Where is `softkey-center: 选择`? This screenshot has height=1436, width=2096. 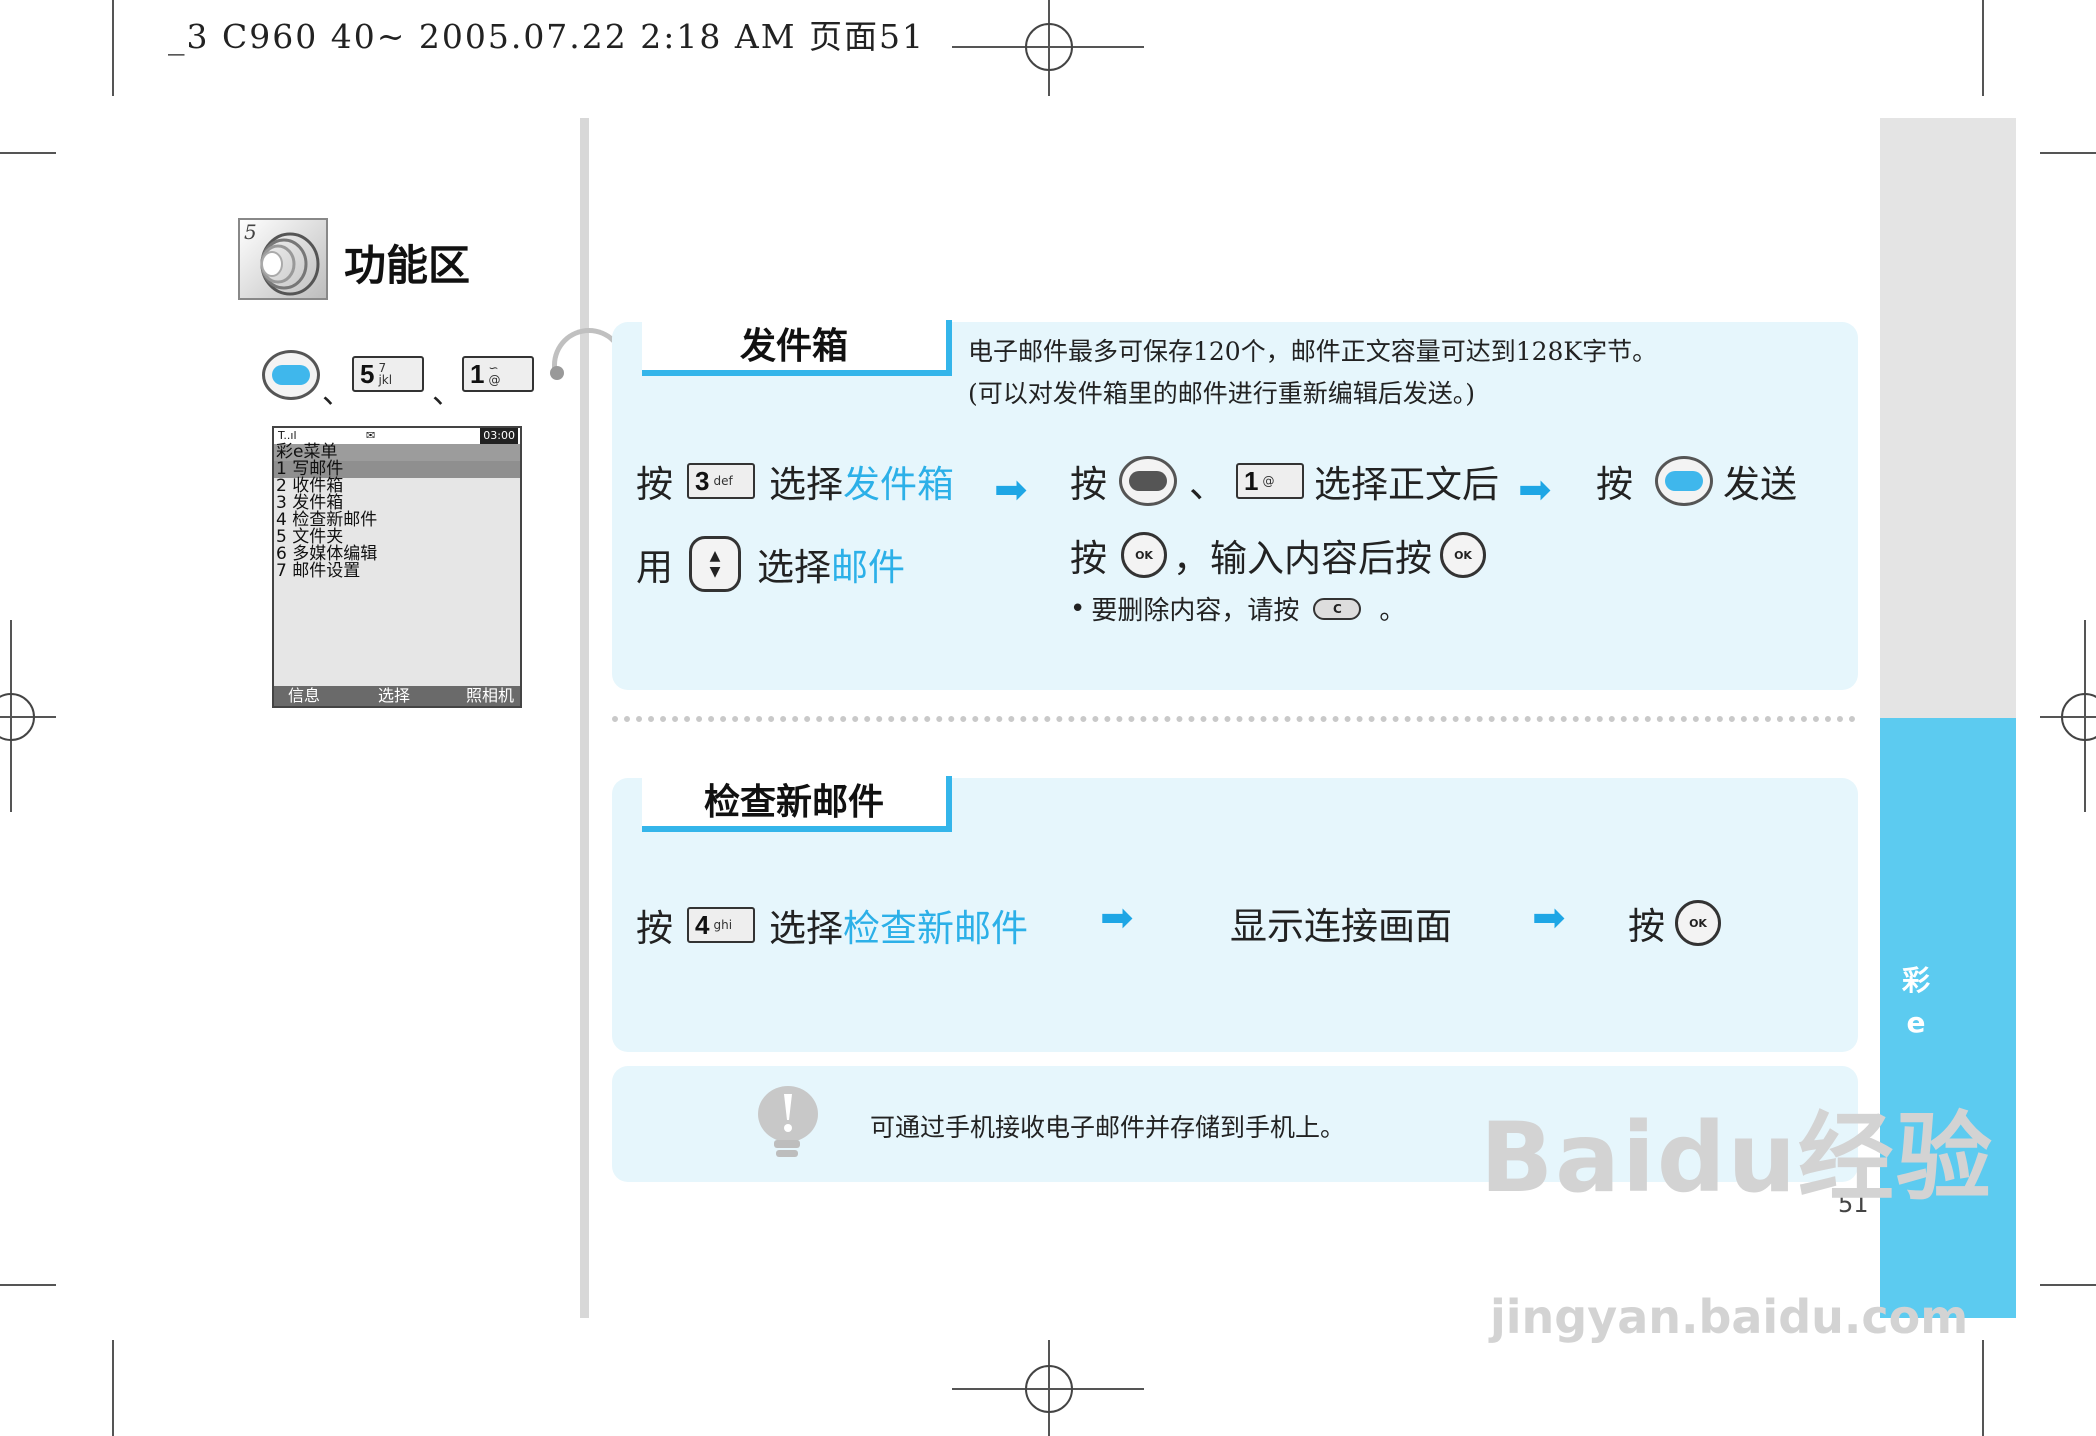
softkey-center: 选择 is located at coordinates (394, 696).